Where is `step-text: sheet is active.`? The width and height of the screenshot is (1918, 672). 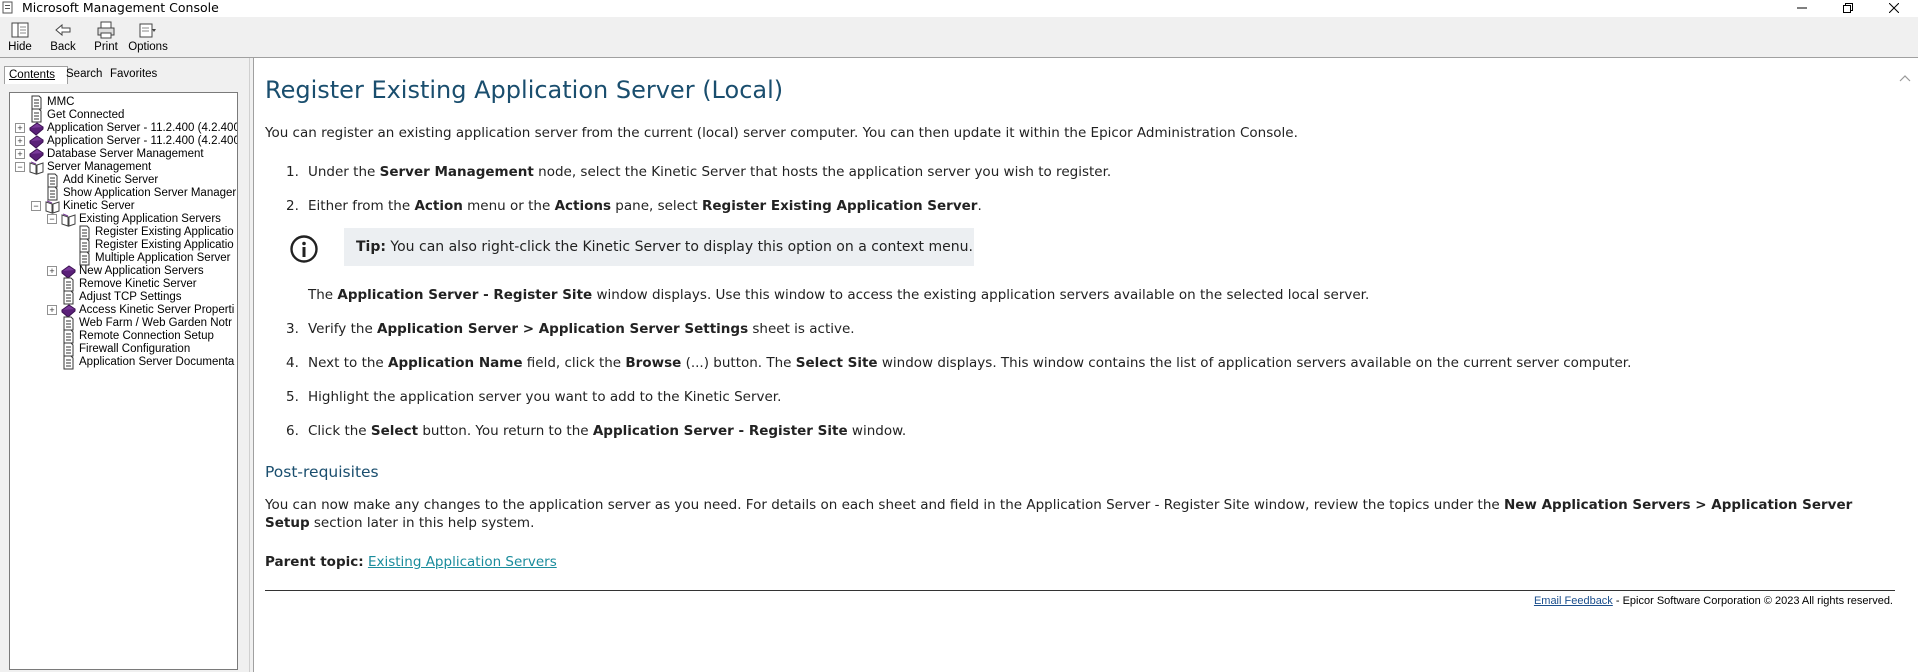
step-text: sheet is active. is located at coordinates (801, 329).